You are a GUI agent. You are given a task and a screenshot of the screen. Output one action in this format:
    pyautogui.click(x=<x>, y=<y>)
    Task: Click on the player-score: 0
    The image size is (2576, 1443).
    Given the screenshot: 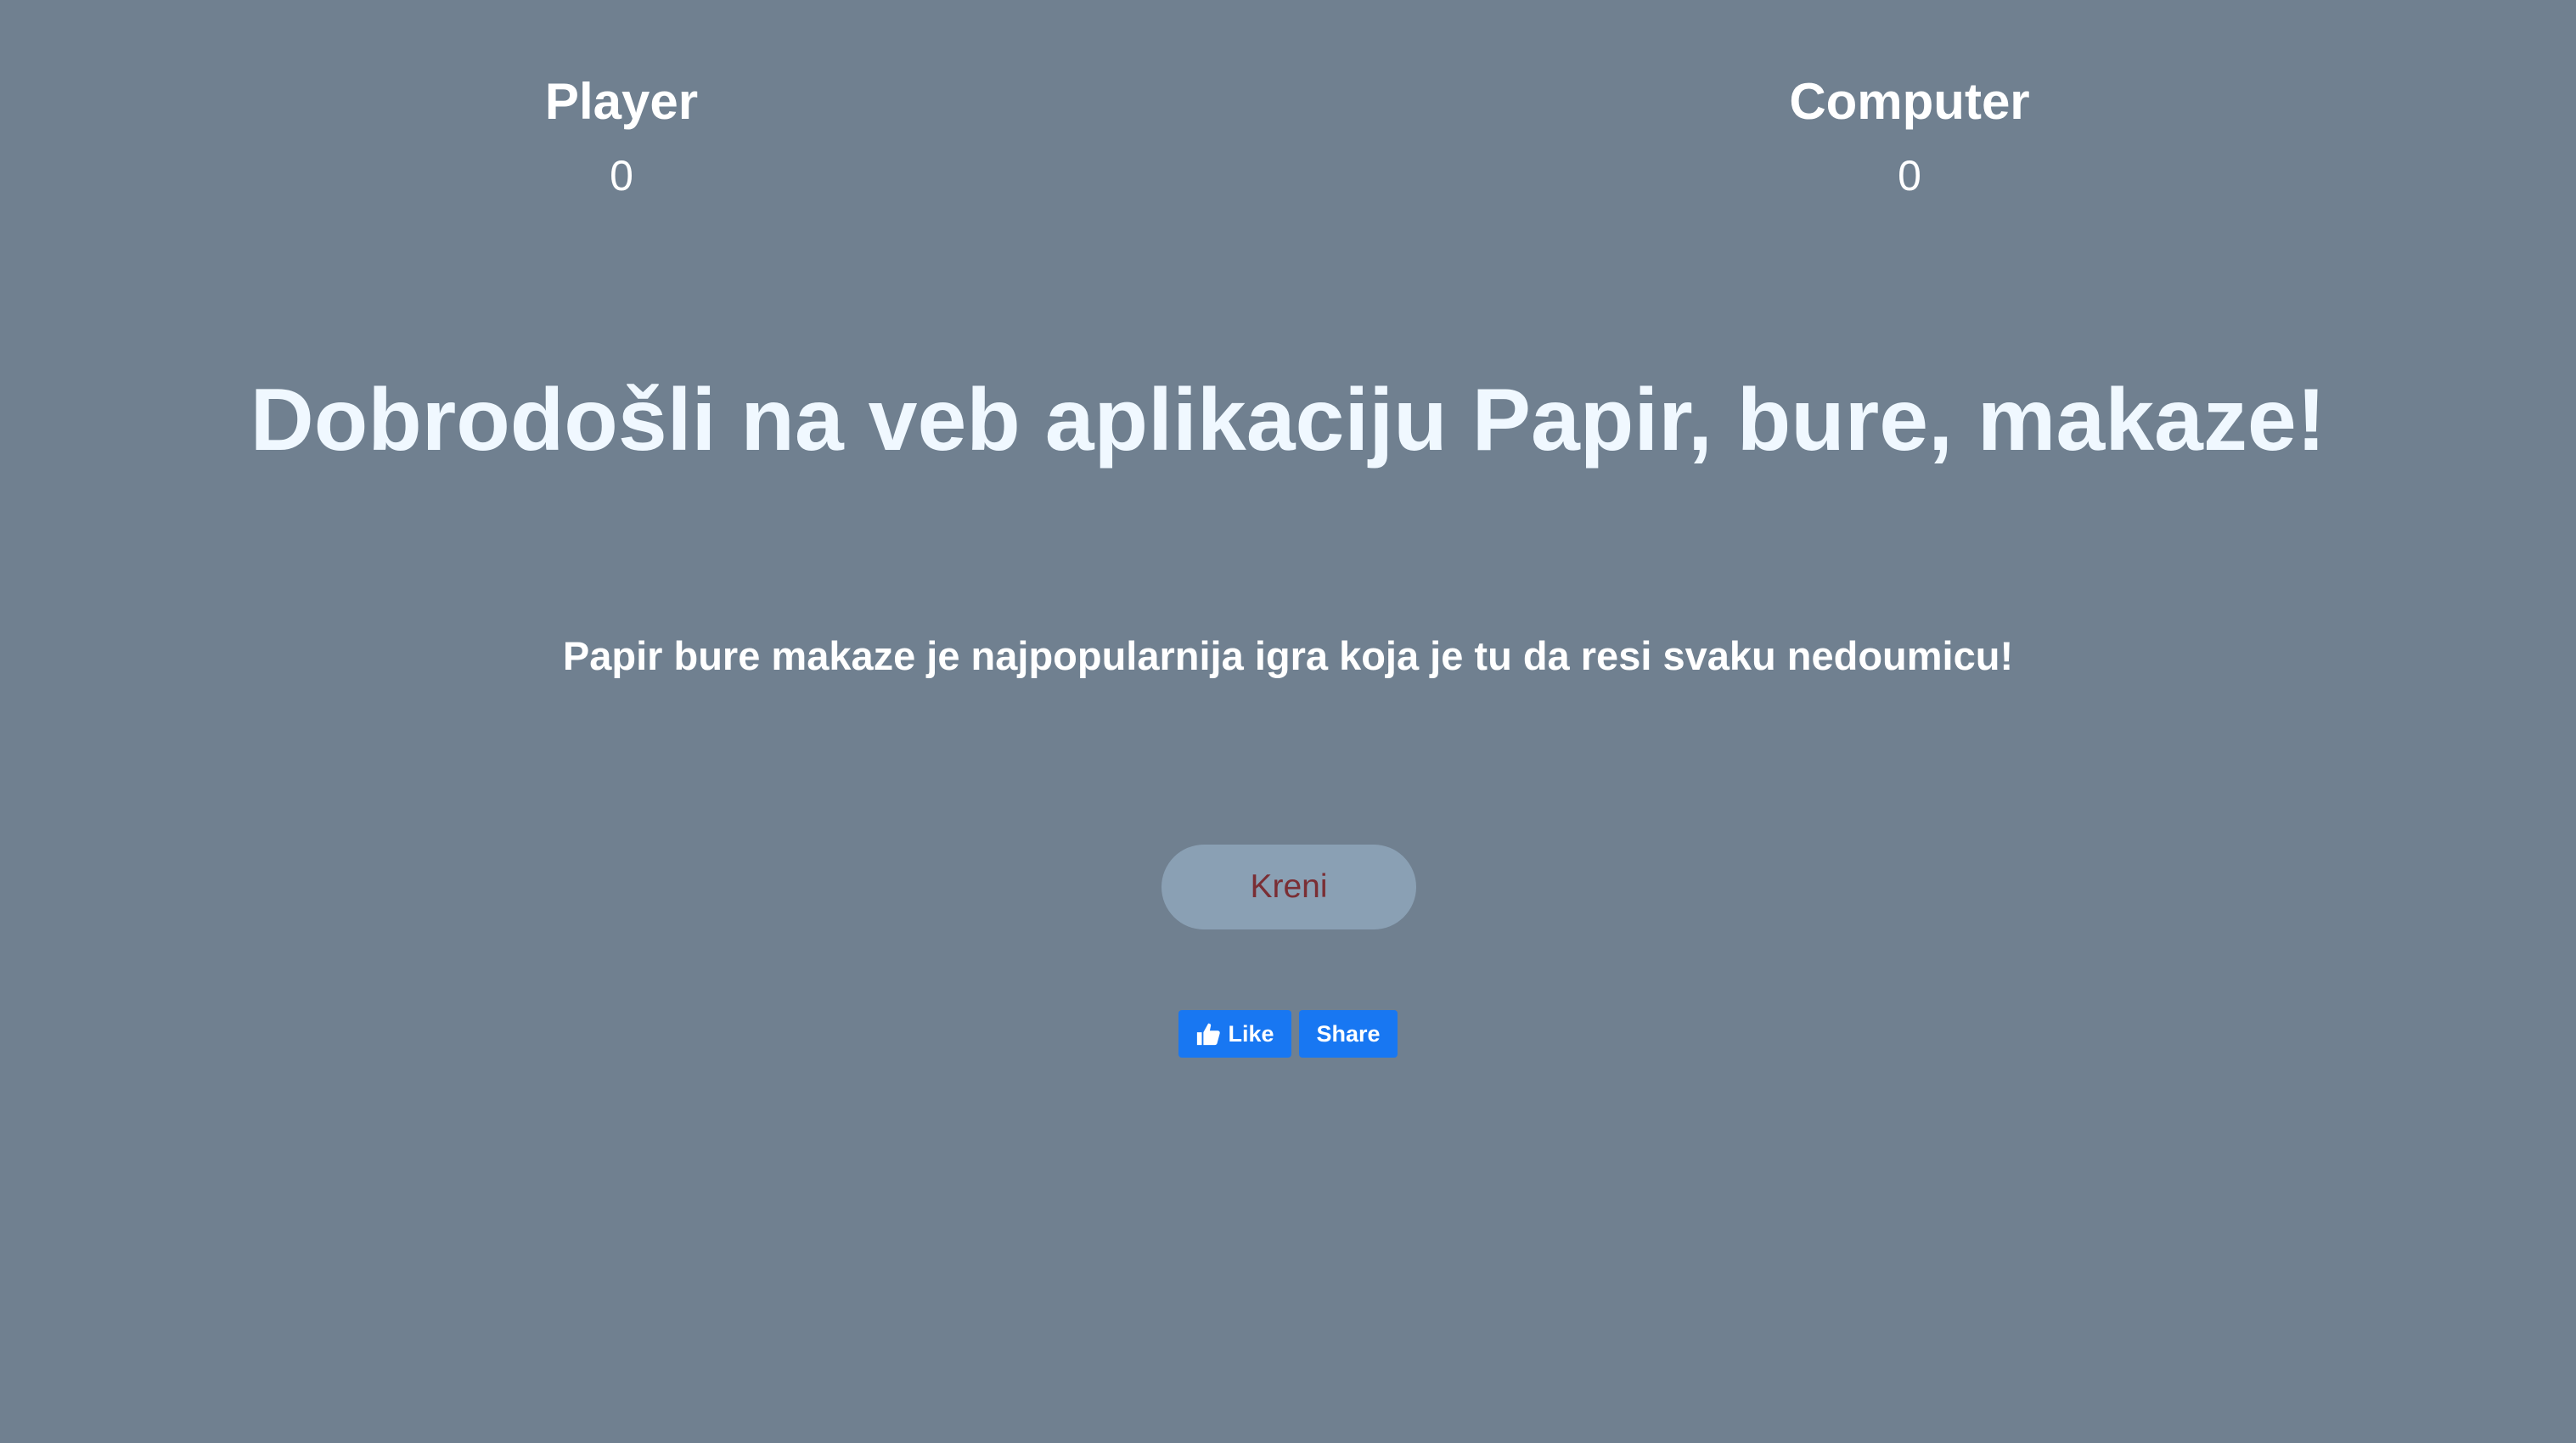 What is the action you would take?
    pyautogui.click(x=621, y=175)
    